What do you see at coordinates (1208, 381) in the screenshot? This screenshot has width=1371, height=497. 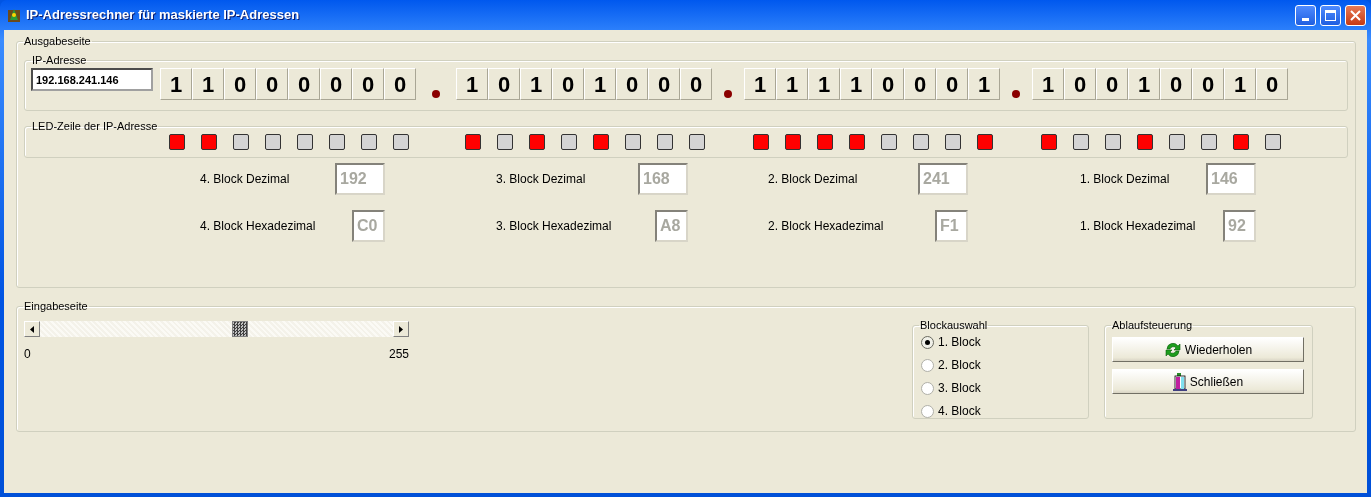 I see `close-app-button: Schließen` at bounding box center [1208, 381].